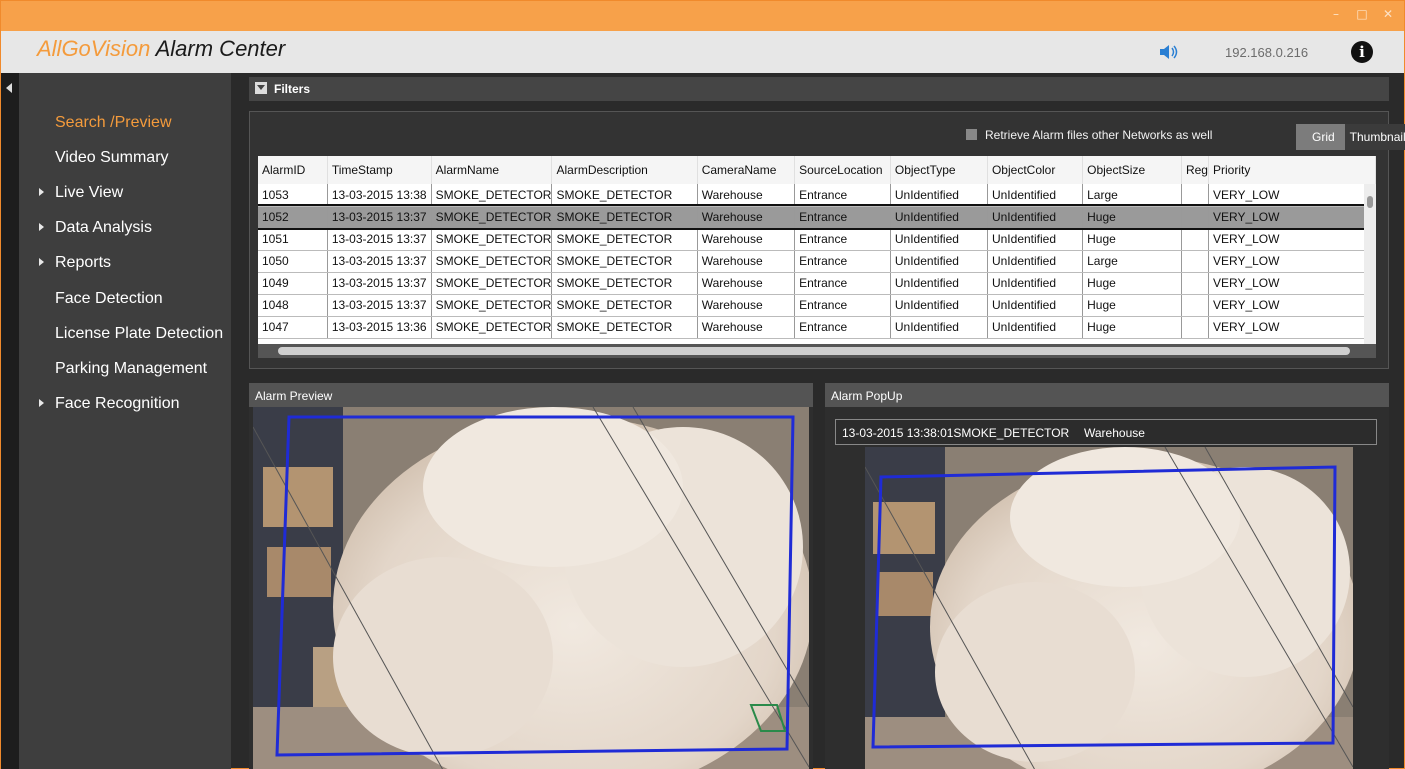 The width and height of the screenshot is (1405, 769). Describe the element at coordinates (702, 16) in the screenshot. I see `window-top-stripe: – □ ✕` at that location.